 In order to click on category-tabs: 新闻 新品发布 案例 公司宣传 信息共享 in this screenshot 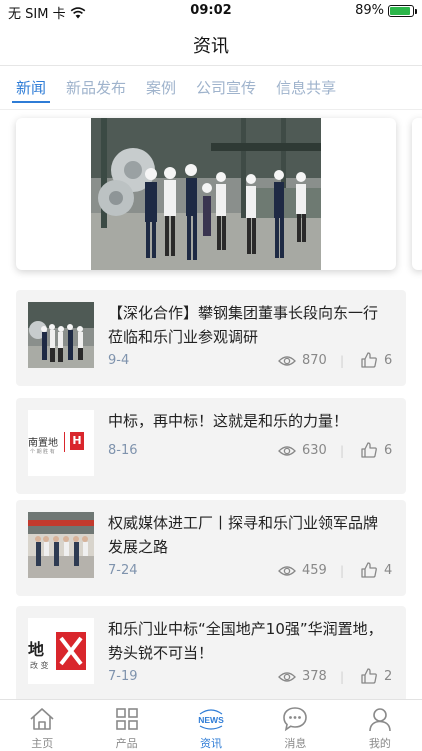, I will do `click(211, 88)`.